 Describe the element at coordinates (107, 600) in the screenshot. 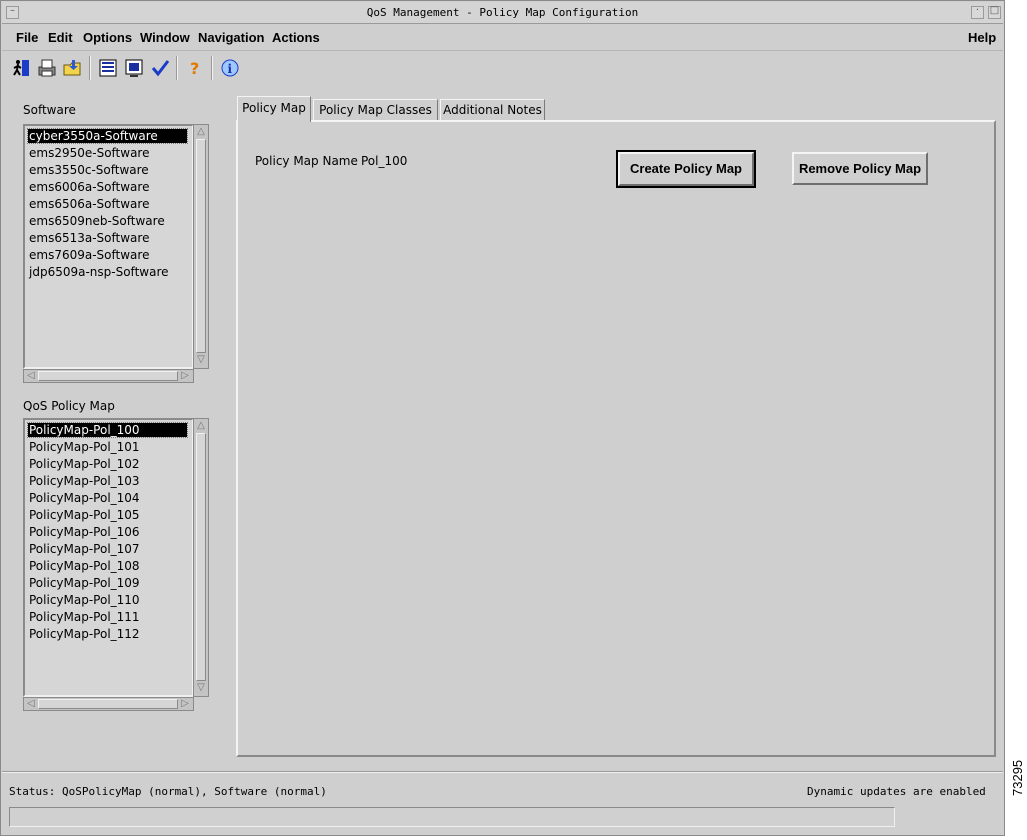

I see `list-item: PolicyMap-Pol_110` at that location.